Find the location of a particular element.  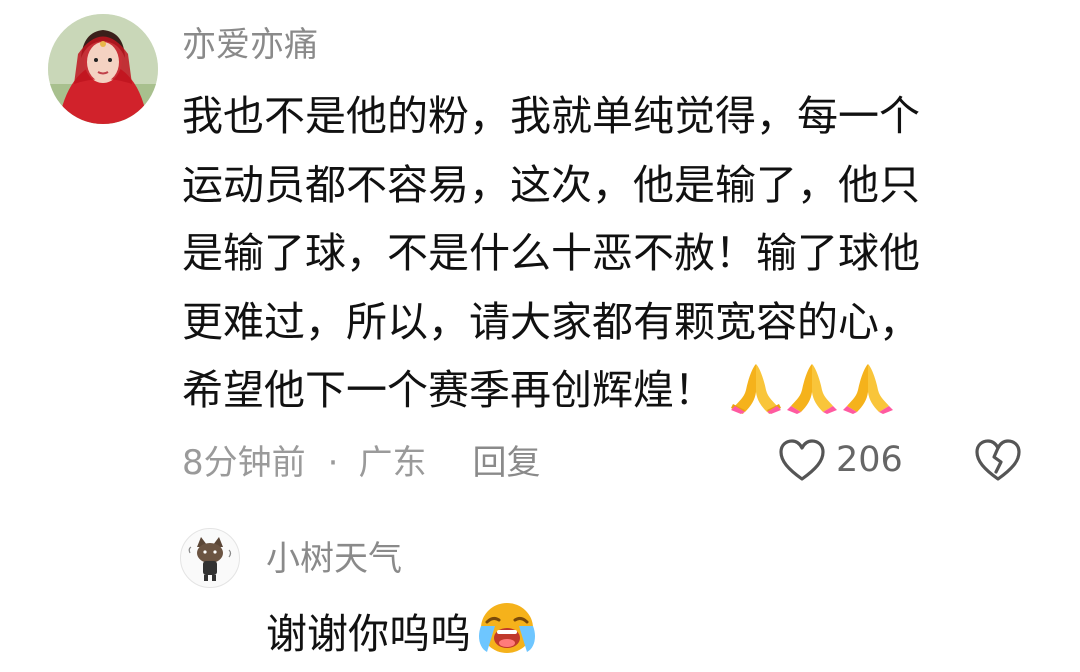

user-avatar is located at coordinates (103, 69).